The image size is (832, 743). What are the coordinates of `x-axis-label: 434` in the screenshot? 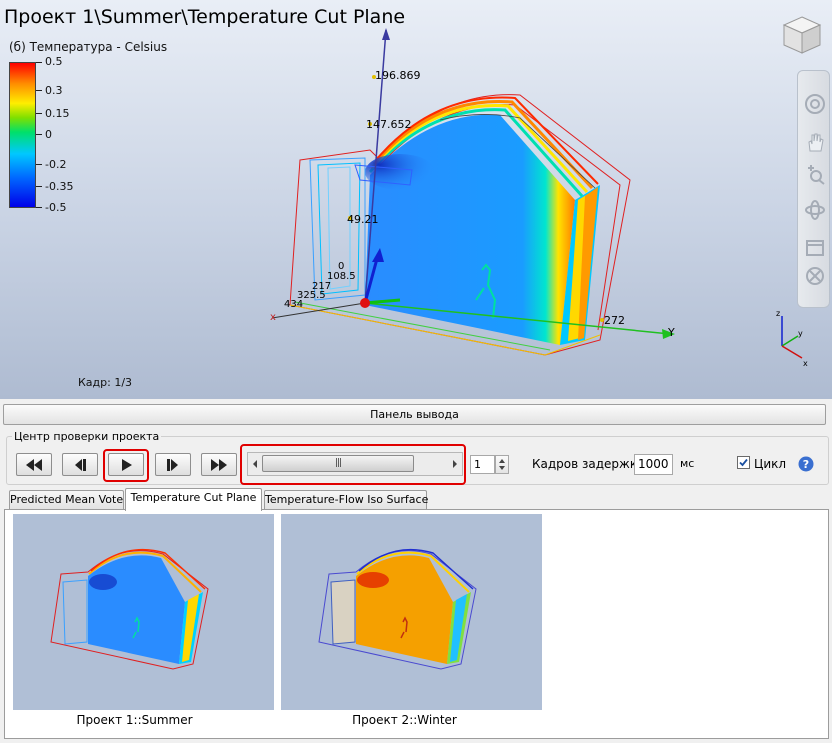 It's located at (294, 304).